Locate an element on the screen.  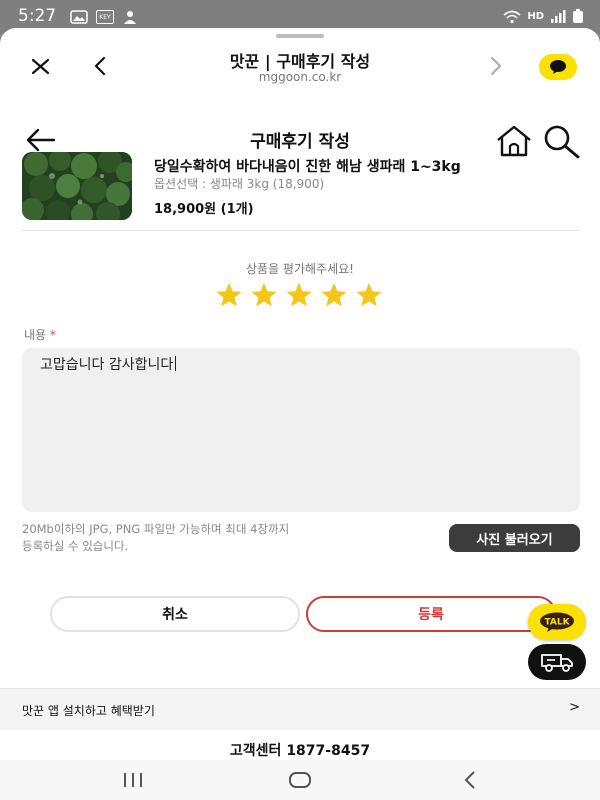
home-icon is located at coordinates (514, 141).